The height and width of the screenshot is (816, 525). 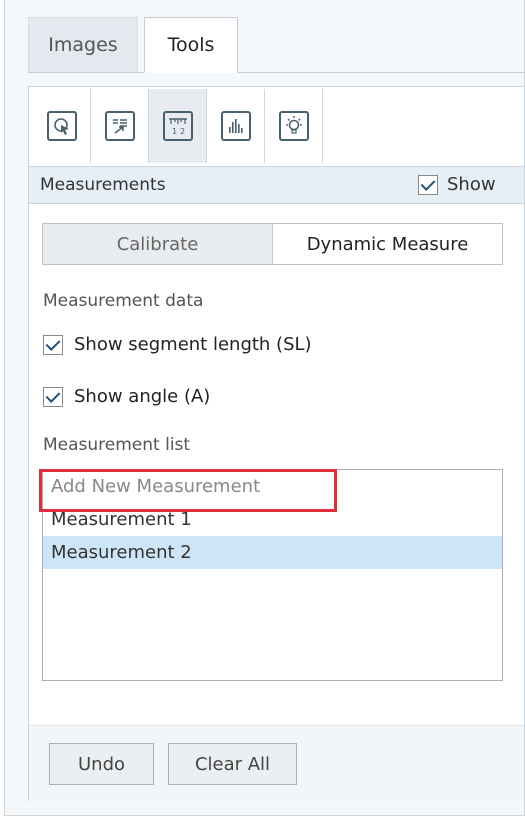 What do you see at coordinates (272, 519) in the screenshot?
I see `list-item: Measurement 1` at bounding box center [272, 519].